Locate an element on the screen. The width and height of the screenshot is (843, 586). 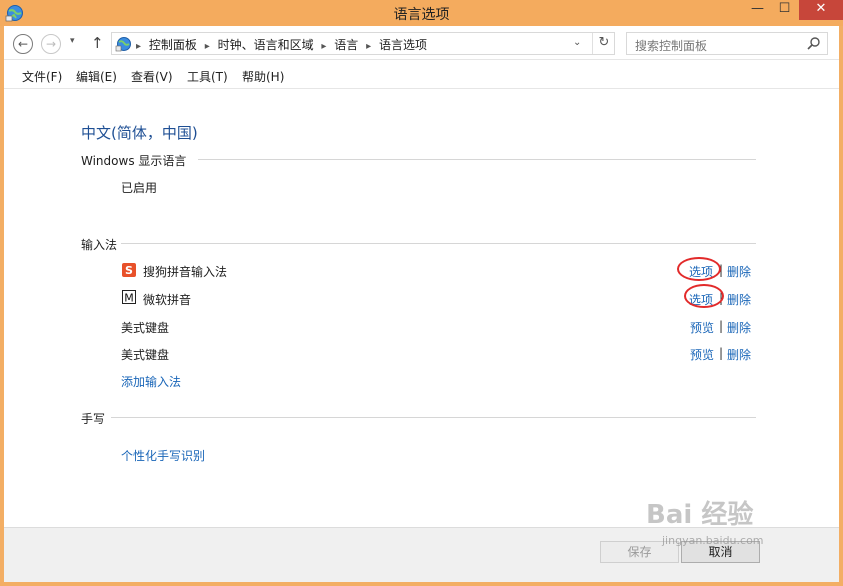
minimize-button: — is located at coordinates (757, 10).